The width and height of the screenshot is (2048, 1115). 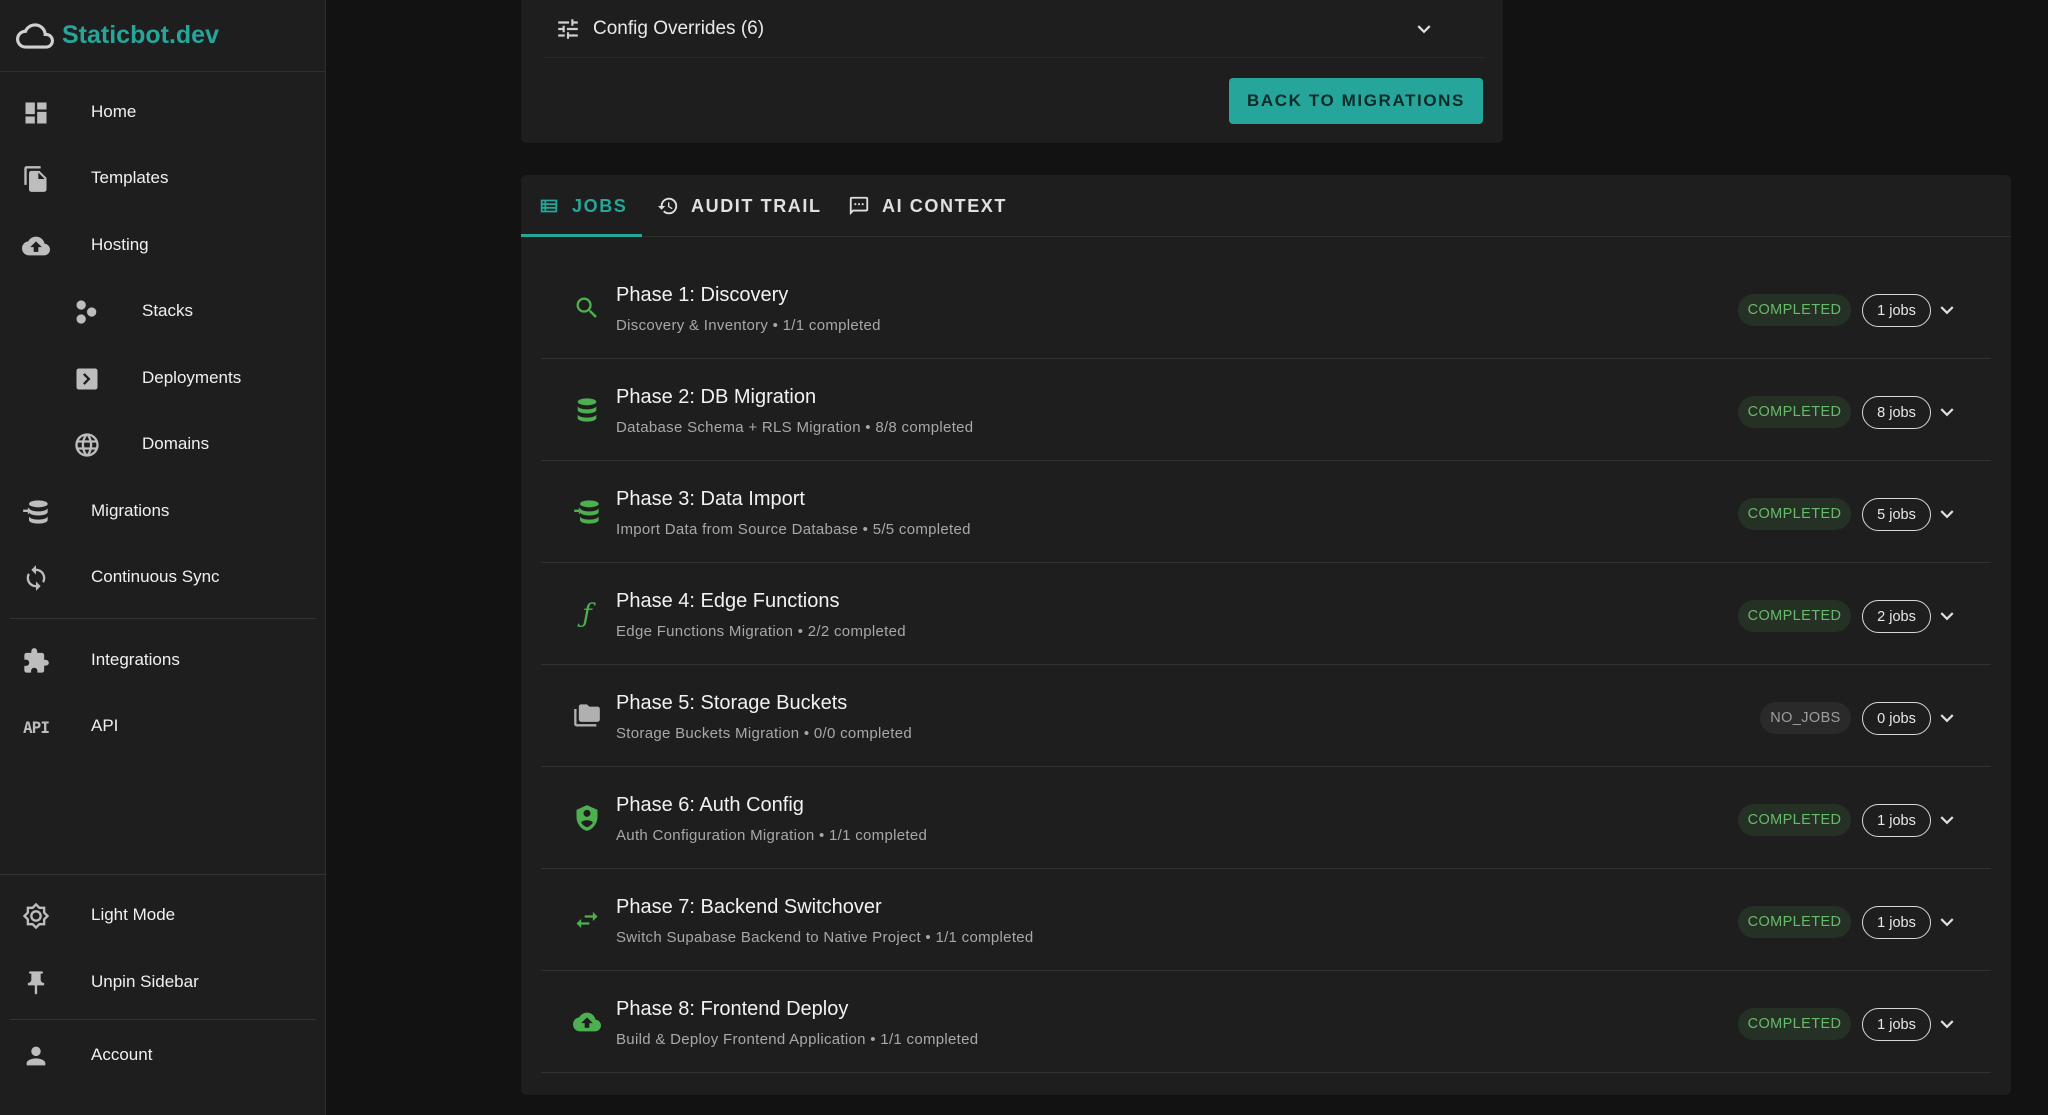 What do you see at coordinates (163, 246) in the screenshot?
I see `sidebar-item-hosting: Hosting` at bounding box center [163, 246].